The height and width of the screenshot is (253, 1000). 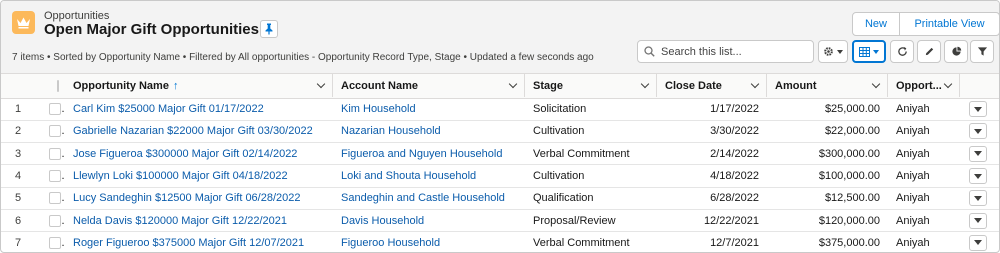 What do you see at coordinates (979, 86) in the screenshot?
I see `row-actions-header` at bounding box center [979, 86].